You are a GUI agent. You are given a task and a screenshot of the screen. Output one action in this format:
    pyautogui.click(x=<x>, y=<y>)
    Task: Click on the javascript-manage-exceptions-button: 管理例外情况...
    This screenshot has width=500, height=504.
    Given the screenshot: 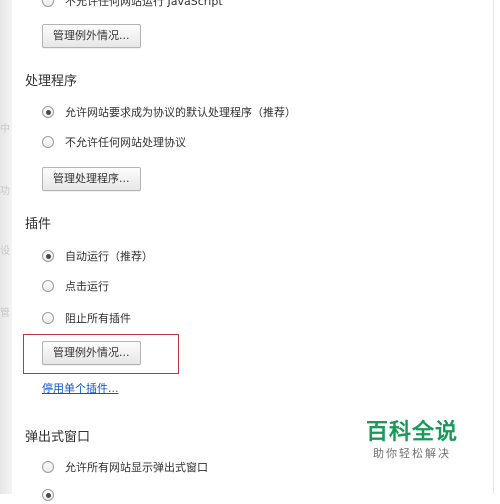 What is the action you would take?
    pyautogui.click(x=91, y=36)
    